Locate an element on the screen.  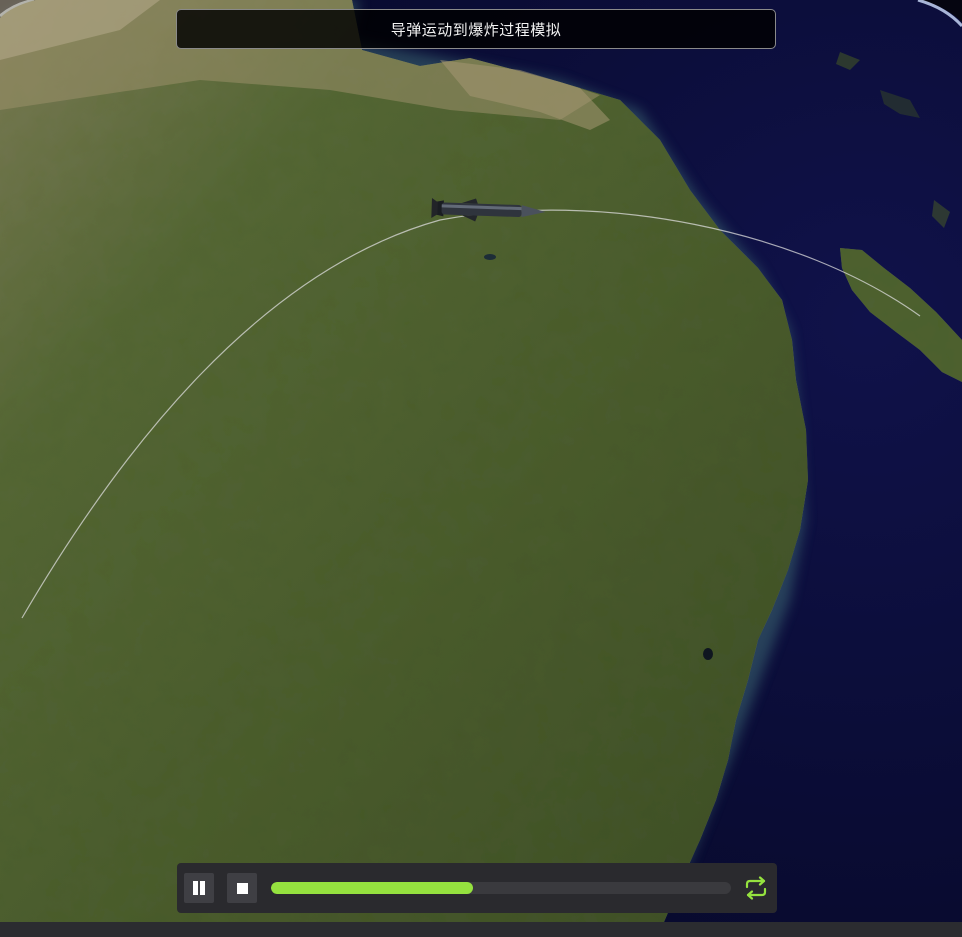
progress-bar is located at coordinates (501, 888).